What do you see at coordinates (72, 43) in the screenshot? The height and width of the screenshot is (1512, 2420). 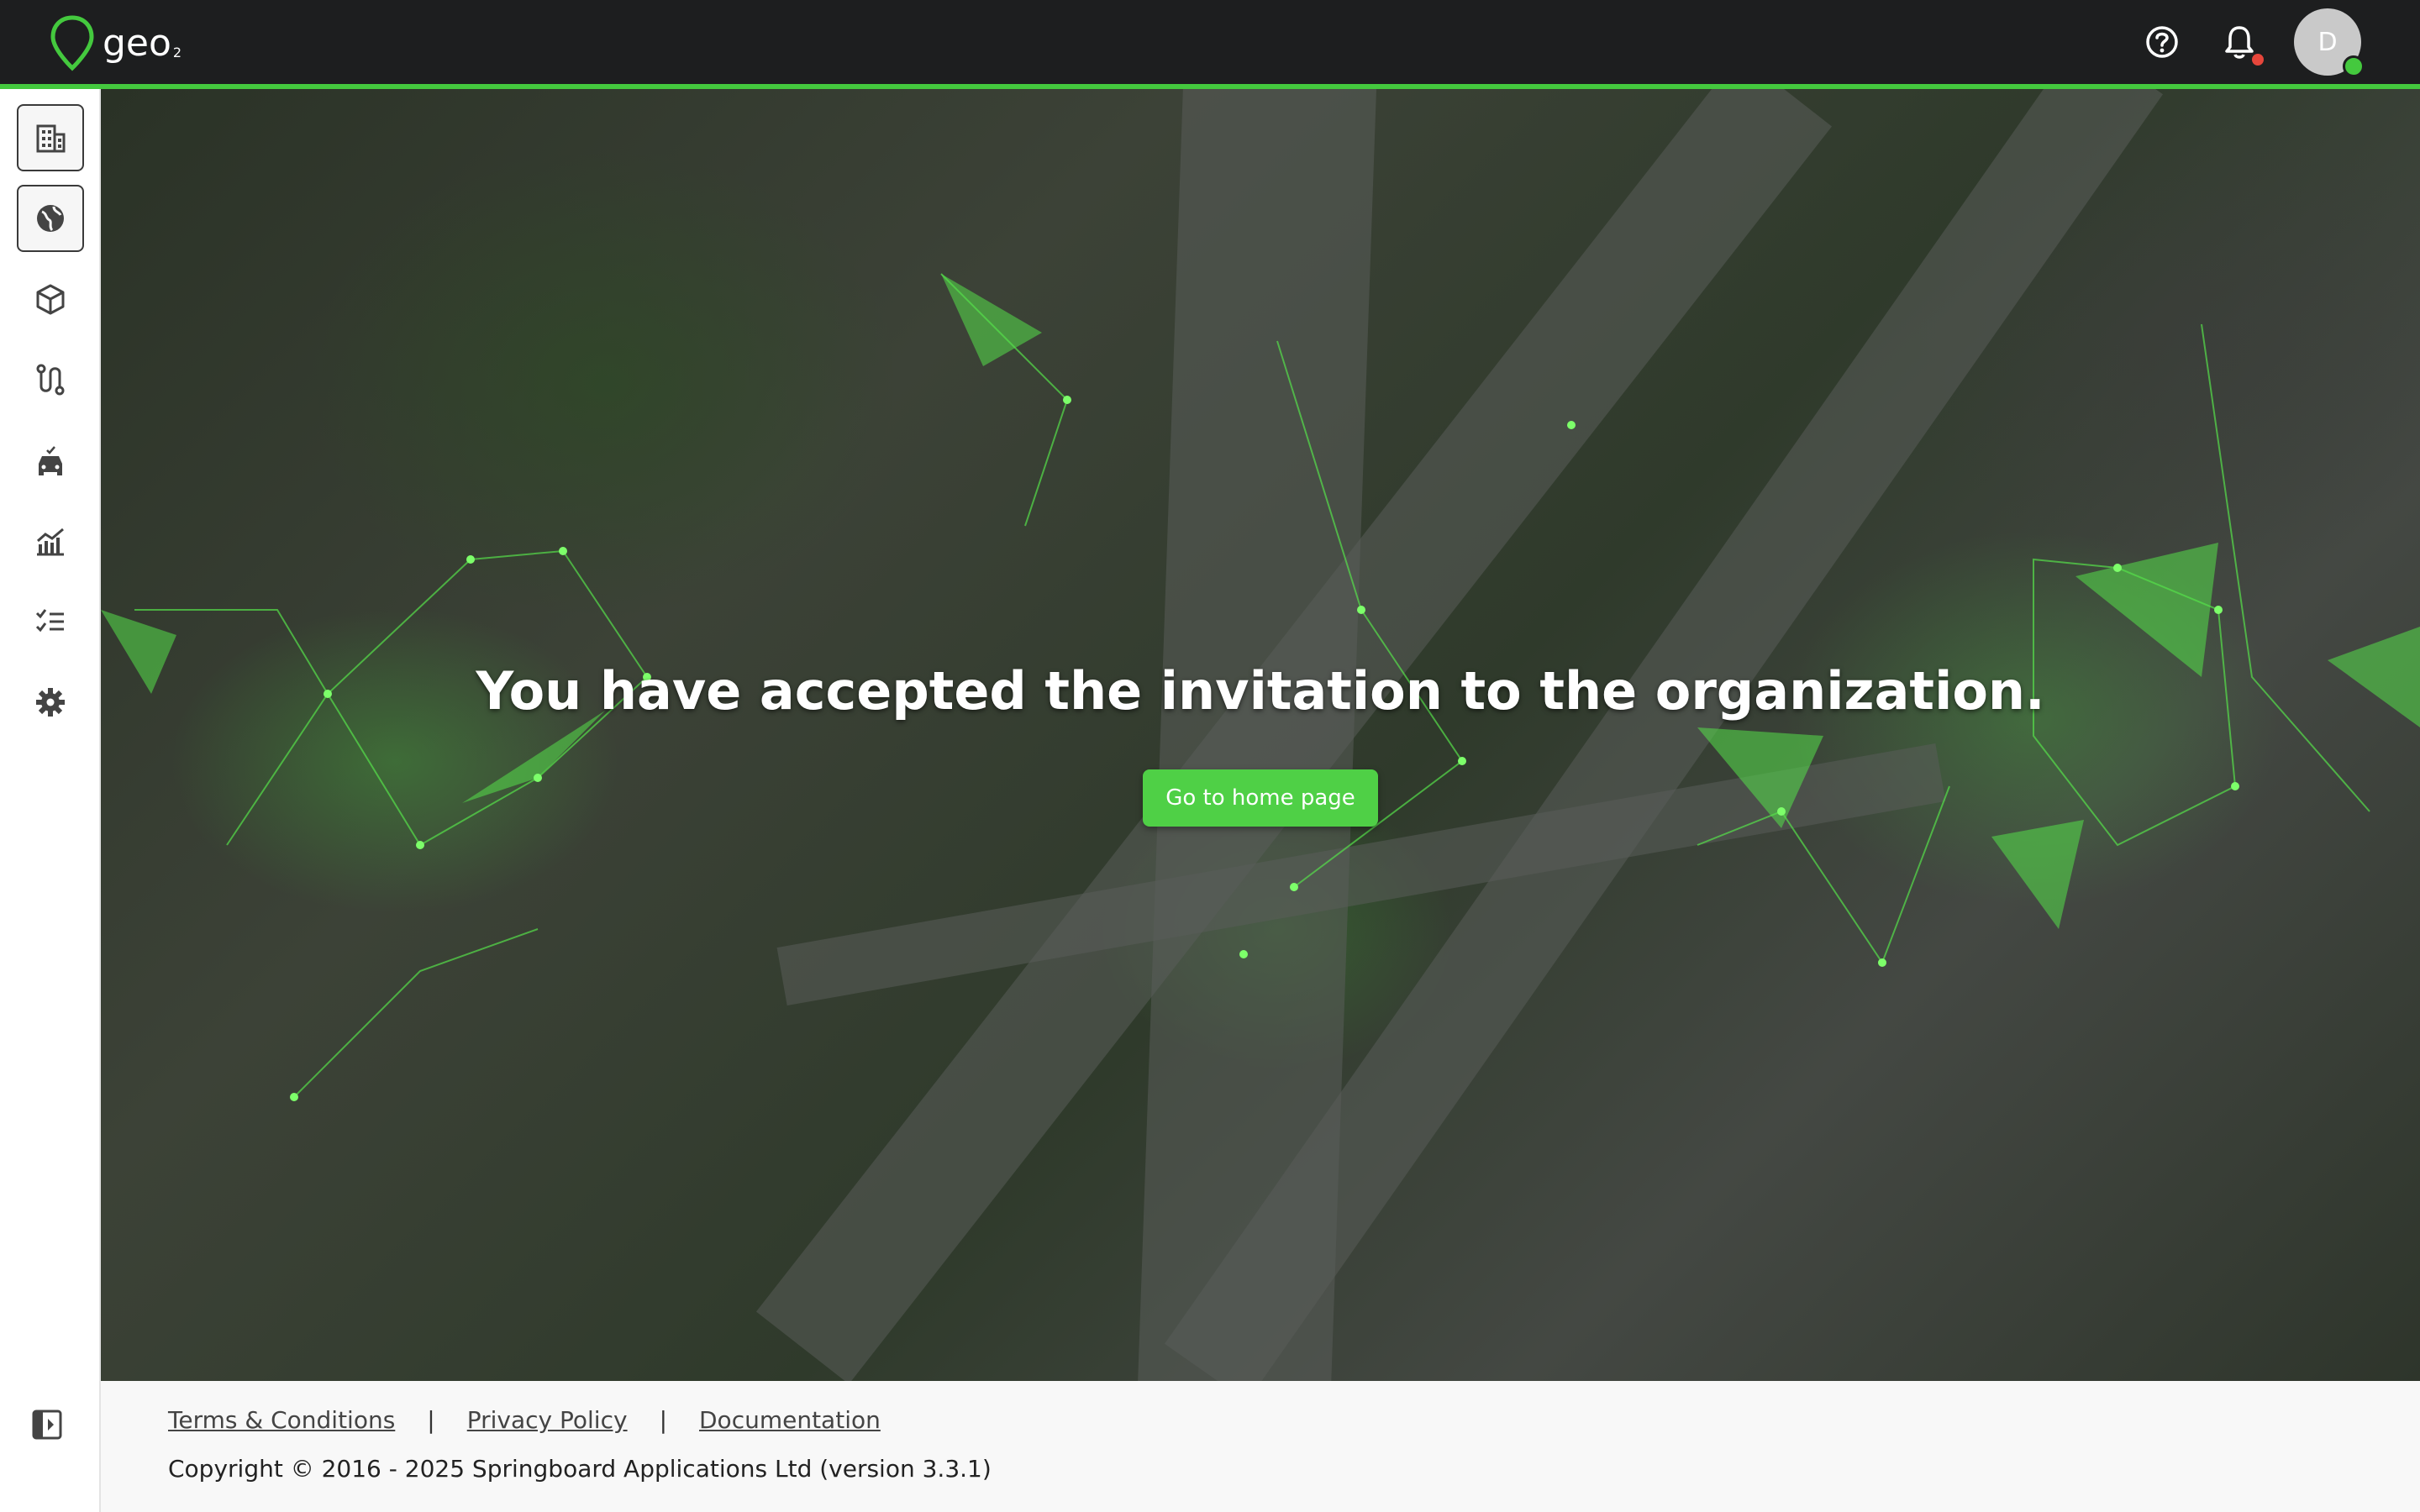 I see `location-pin-icon` at bounding box center [72, 43].